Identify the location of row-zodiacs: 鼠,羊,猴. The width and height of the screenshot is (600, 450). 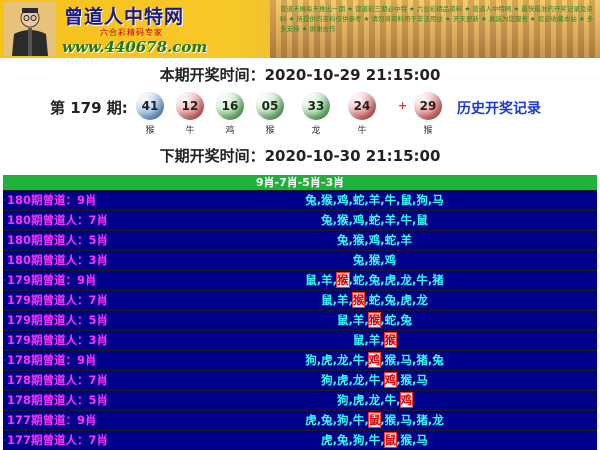
(375, 340).